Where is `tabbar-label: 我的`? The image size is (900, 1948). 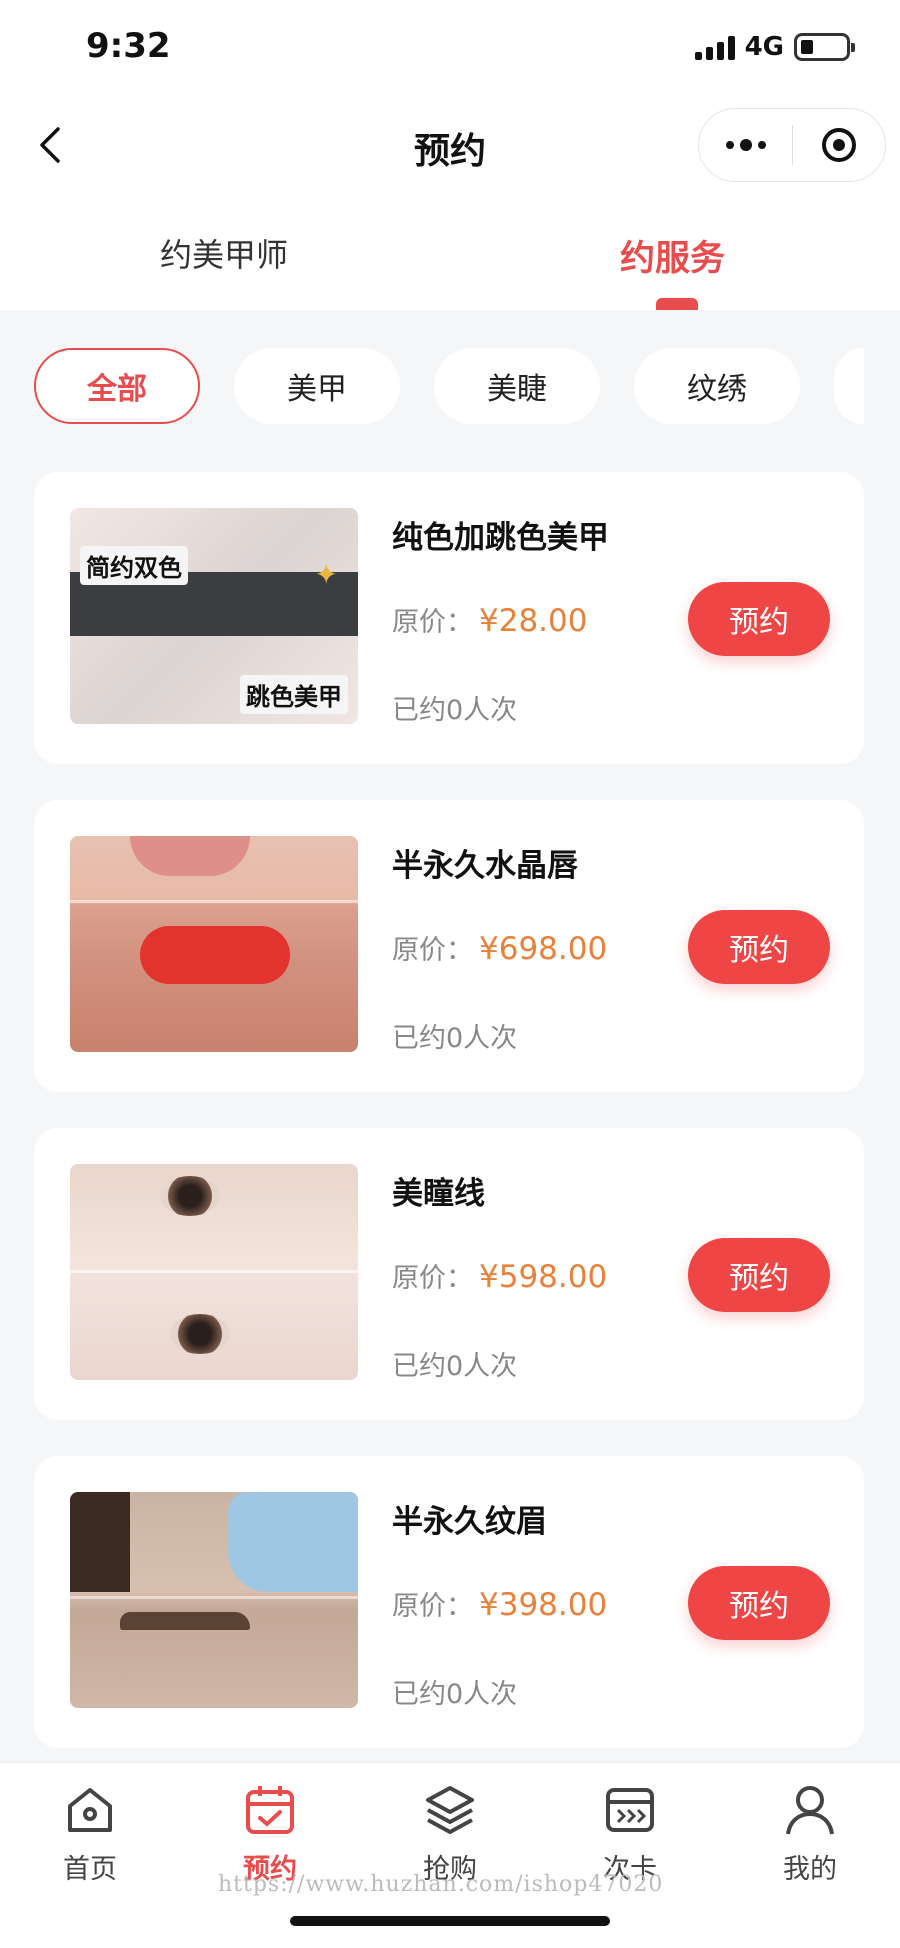 tabbar-label: 我的 is located at coordinates (810, 1869).